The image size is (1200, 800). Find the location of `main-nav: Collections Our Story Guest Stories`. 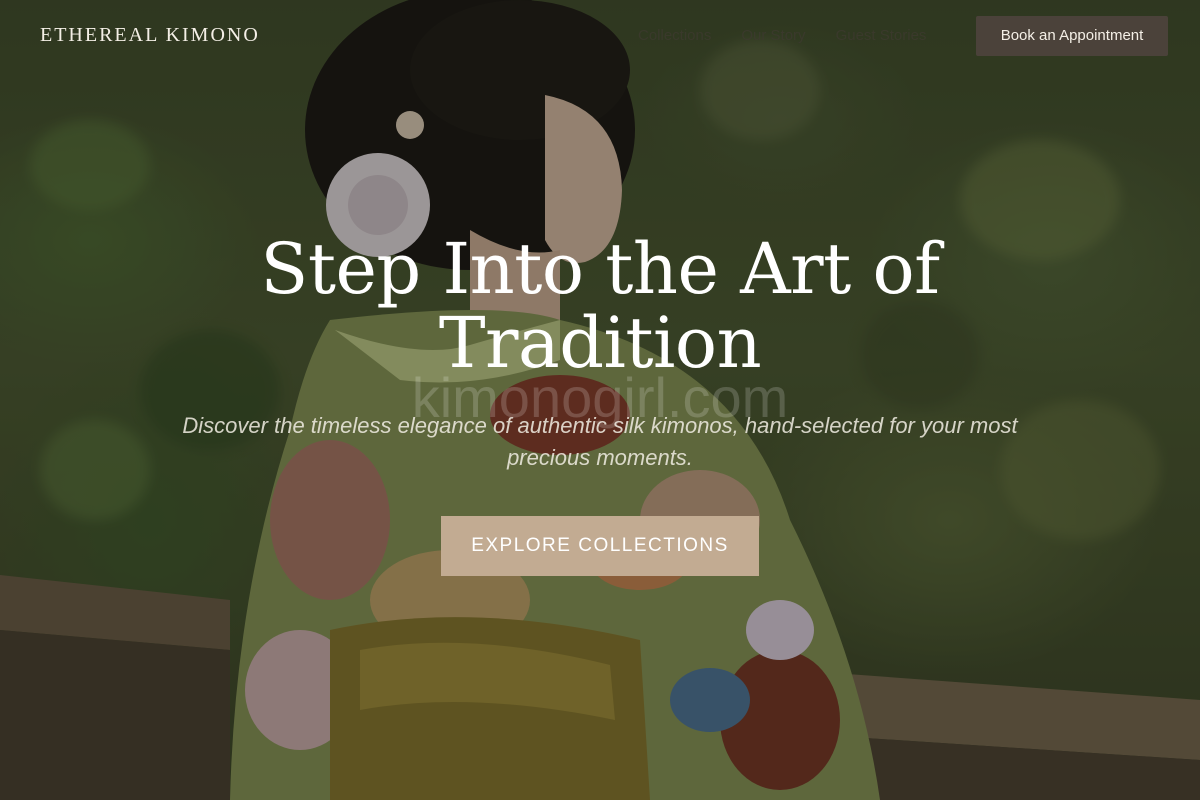

main-nav: Collections Our Story Guest Stories is located at coordinates (782, 35).